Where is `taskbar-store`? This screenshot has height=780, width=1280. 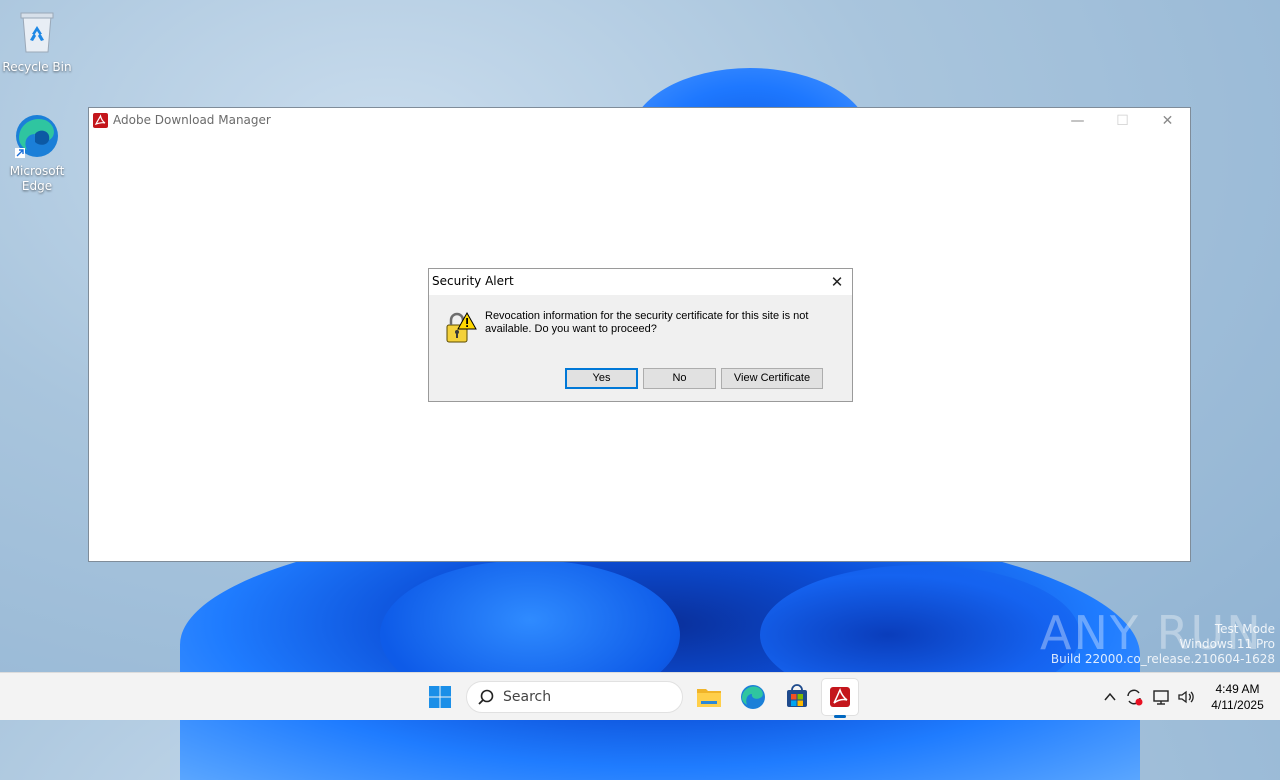 taskbar-store is located at coordinates (797, 697).